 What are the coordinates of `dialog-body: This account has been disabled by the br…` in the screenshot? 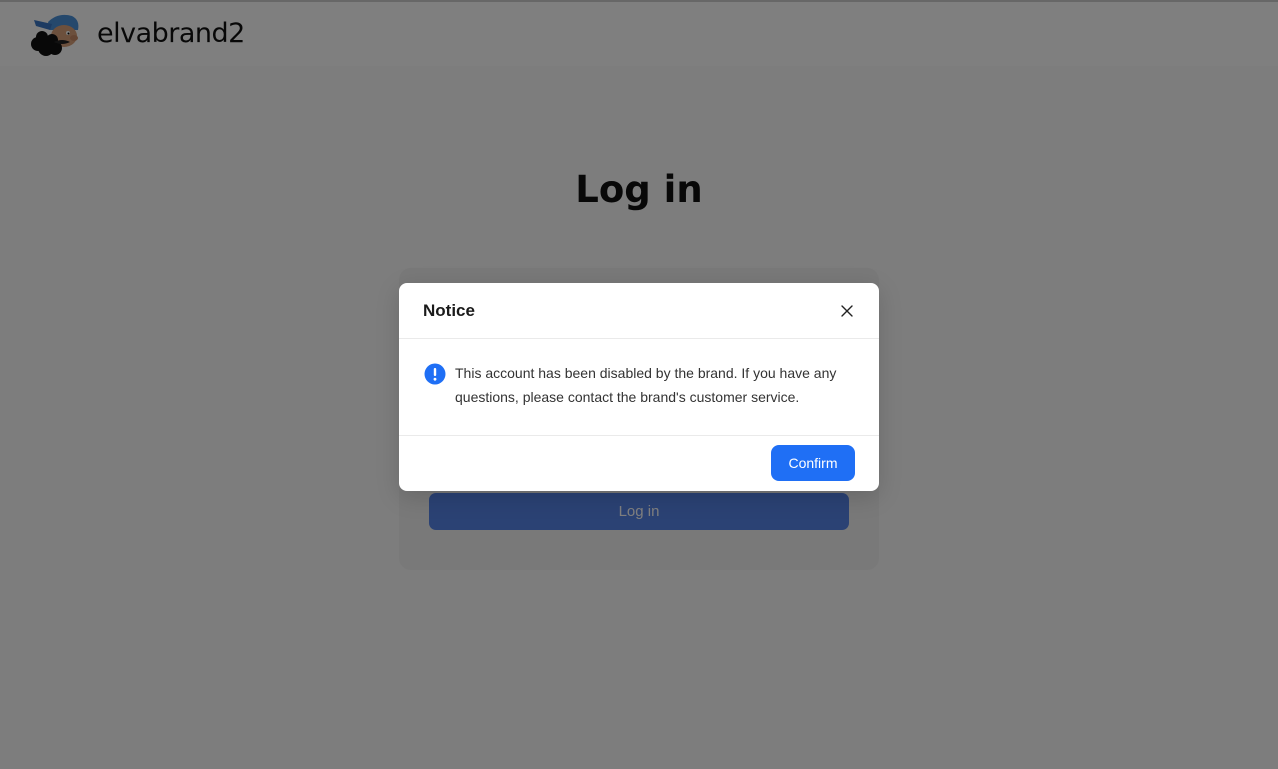 It's located at (639, 387).